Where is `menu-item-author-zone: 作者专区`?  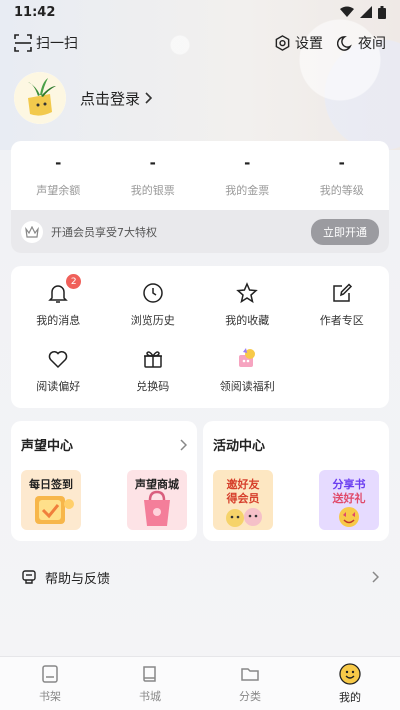
menu-item-author-zone: 作者专区 is located at coordinates (342, 313).